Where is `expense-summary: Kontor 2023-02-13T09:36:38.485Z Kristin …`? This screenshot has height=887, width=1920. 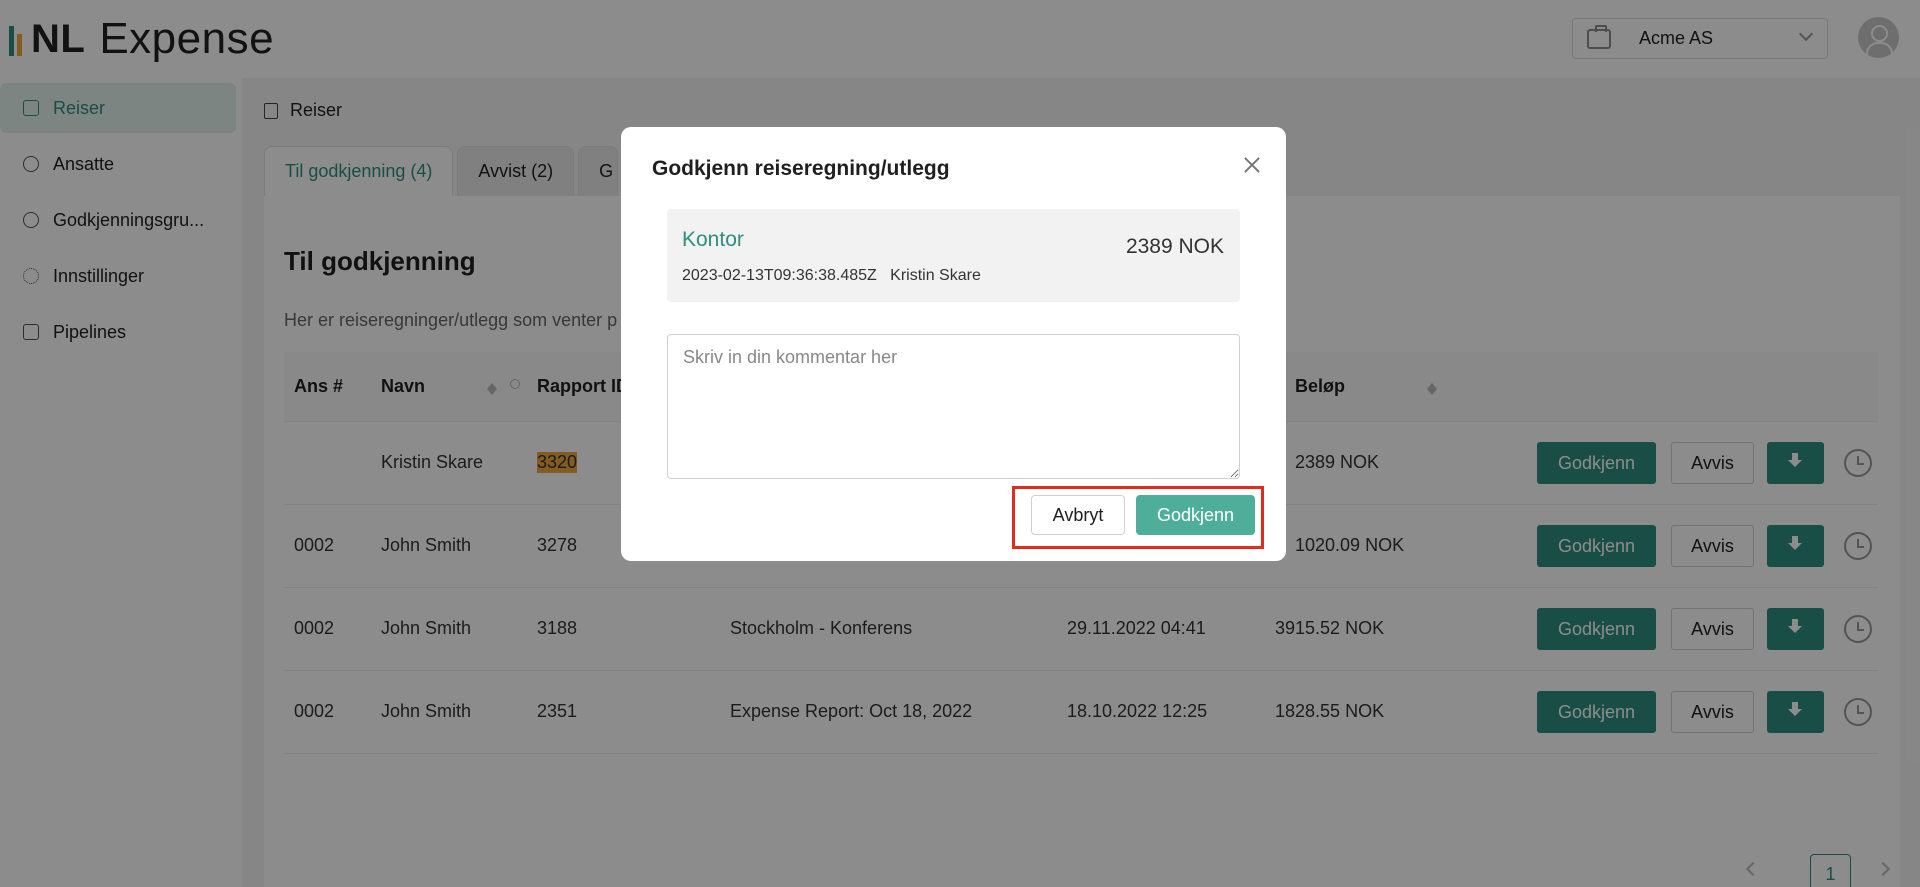
expense-summary: Kontor 2023-02-13T09:36:38.485Z Kristin … is located at coordinates (953, 255).